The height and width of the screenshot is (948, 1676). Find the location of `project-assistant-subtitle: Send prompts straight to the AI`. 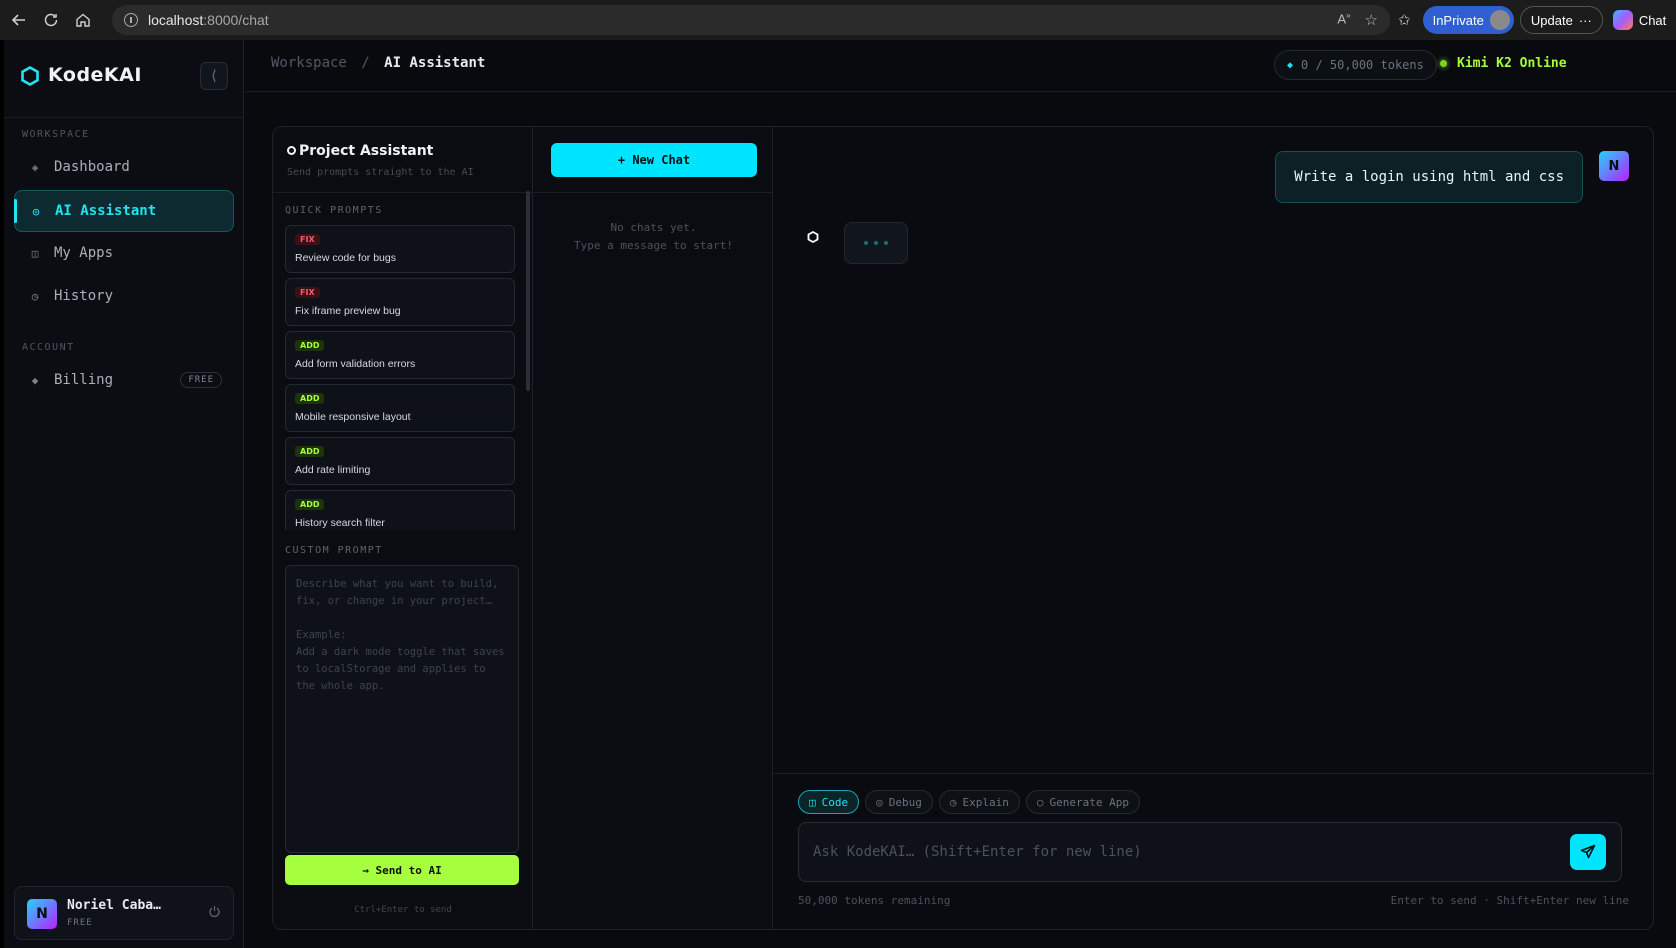

project-assistant-subtitle: Send prompts straight to the AI is located at coordinates (380, 172).